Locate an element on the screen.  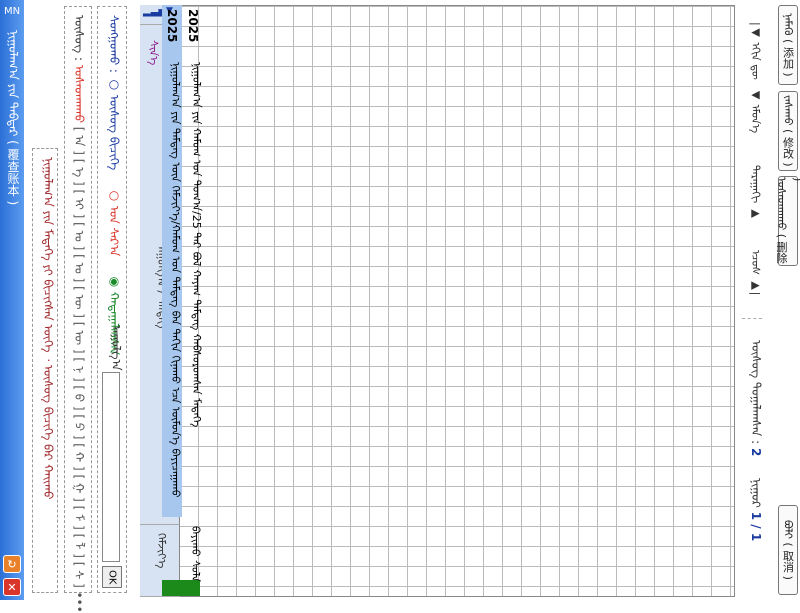
delete-button: ᠤᠰᠠᠳᠬᠠᠬᠤ ( 删除 ) is located at coordinates (787, 221).